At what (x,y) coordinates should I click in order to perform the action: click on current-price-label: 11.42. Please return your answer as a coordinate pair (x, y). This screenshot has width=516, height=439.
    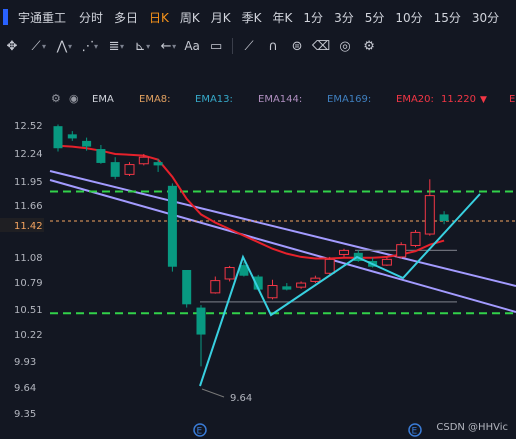
    Looking at the image, I should click on (28, 226).